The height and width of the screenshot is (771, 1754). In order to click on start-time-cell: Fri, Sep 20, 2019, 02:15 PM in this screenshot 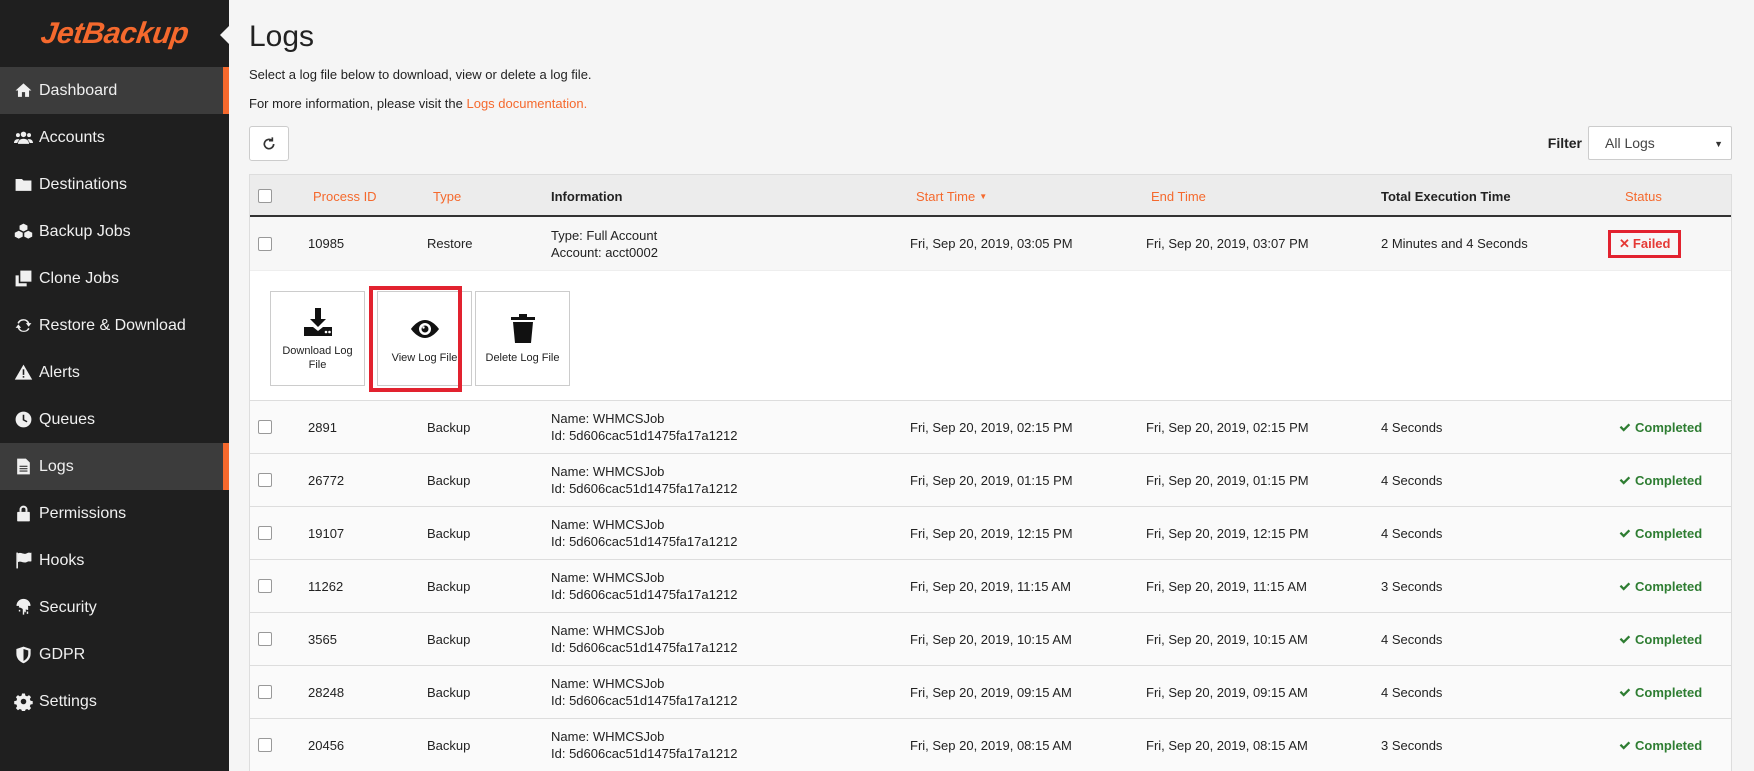, I will do `click(991, 427)`.